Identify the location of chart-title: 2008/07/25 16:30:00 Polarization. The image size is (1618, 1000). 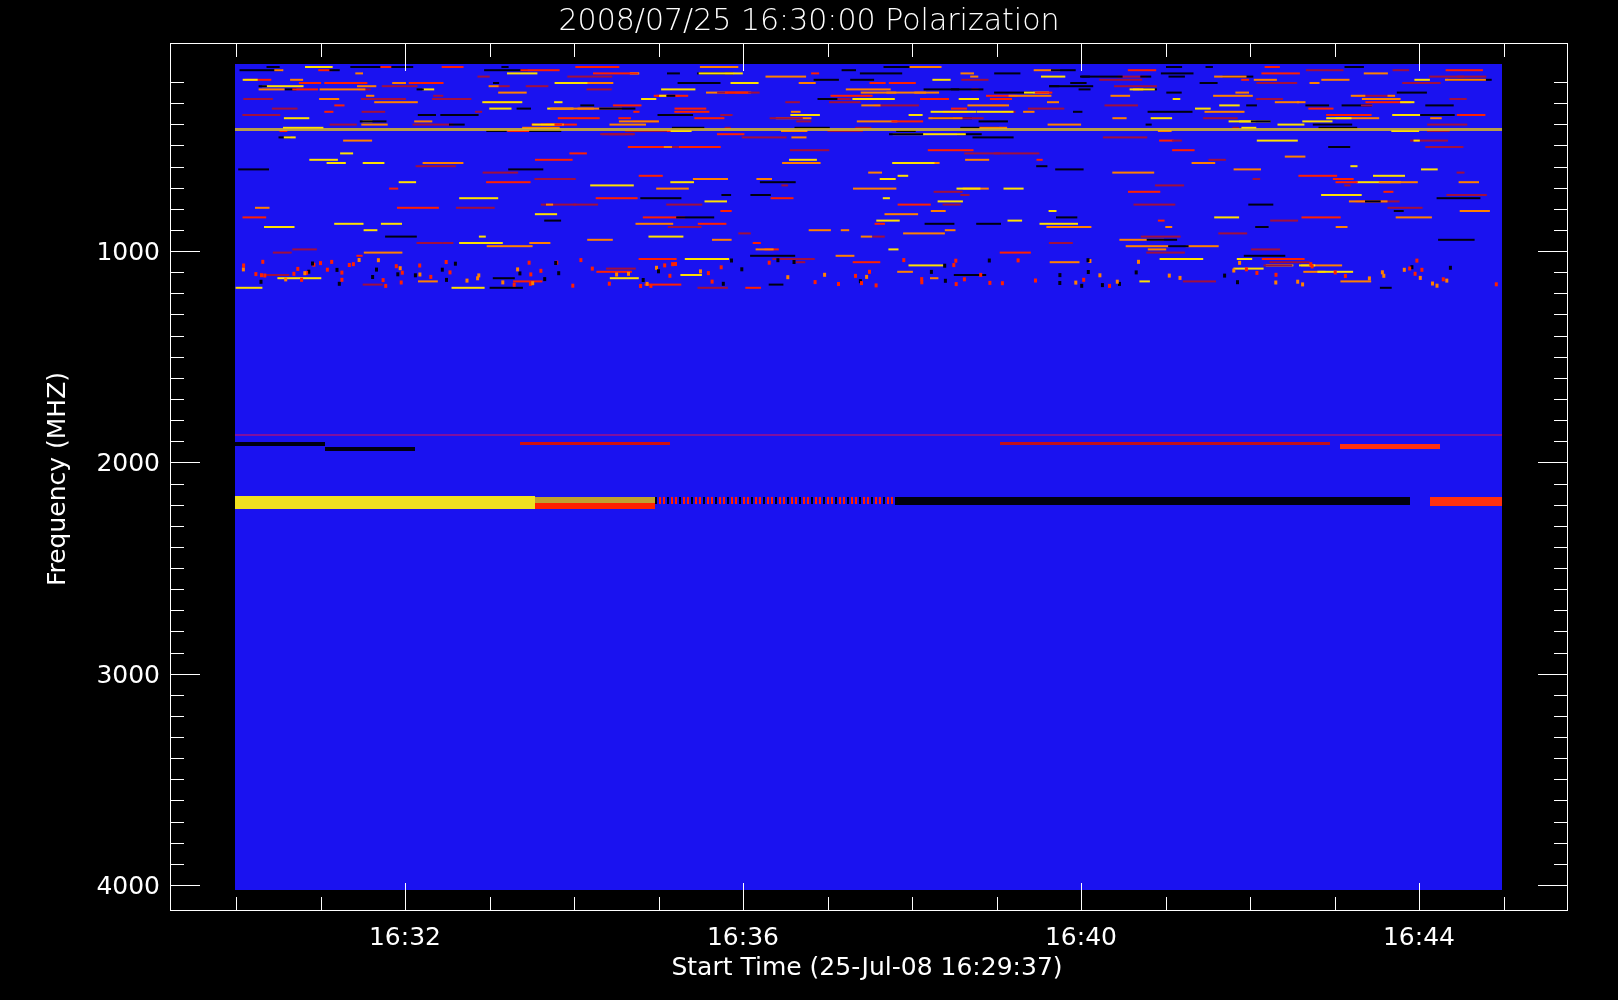
(809, 19).